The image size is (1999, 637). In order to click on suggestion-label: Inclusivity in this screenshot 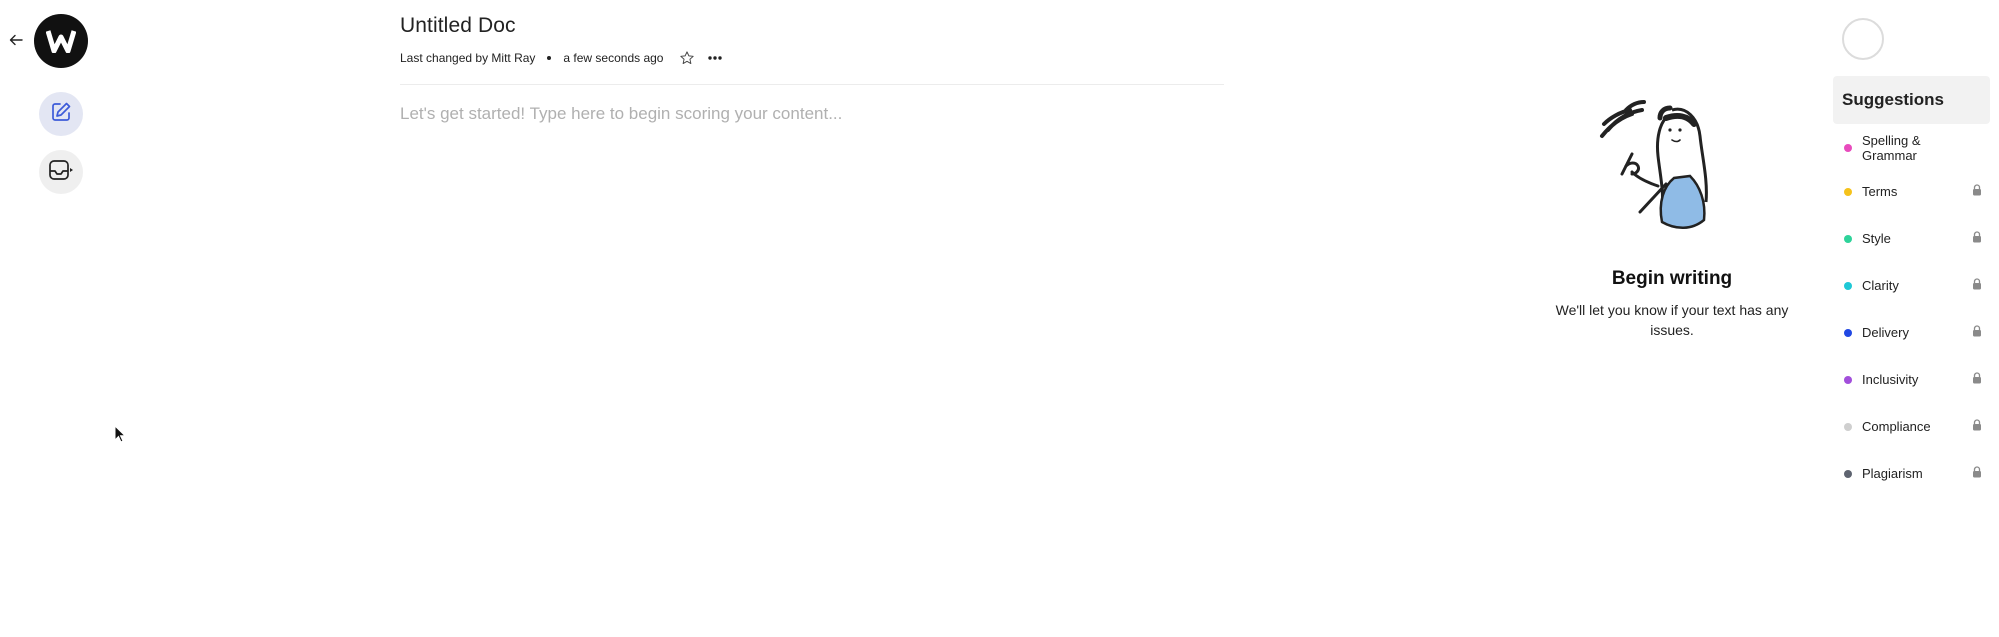, I will do `click(1890, 379)`.